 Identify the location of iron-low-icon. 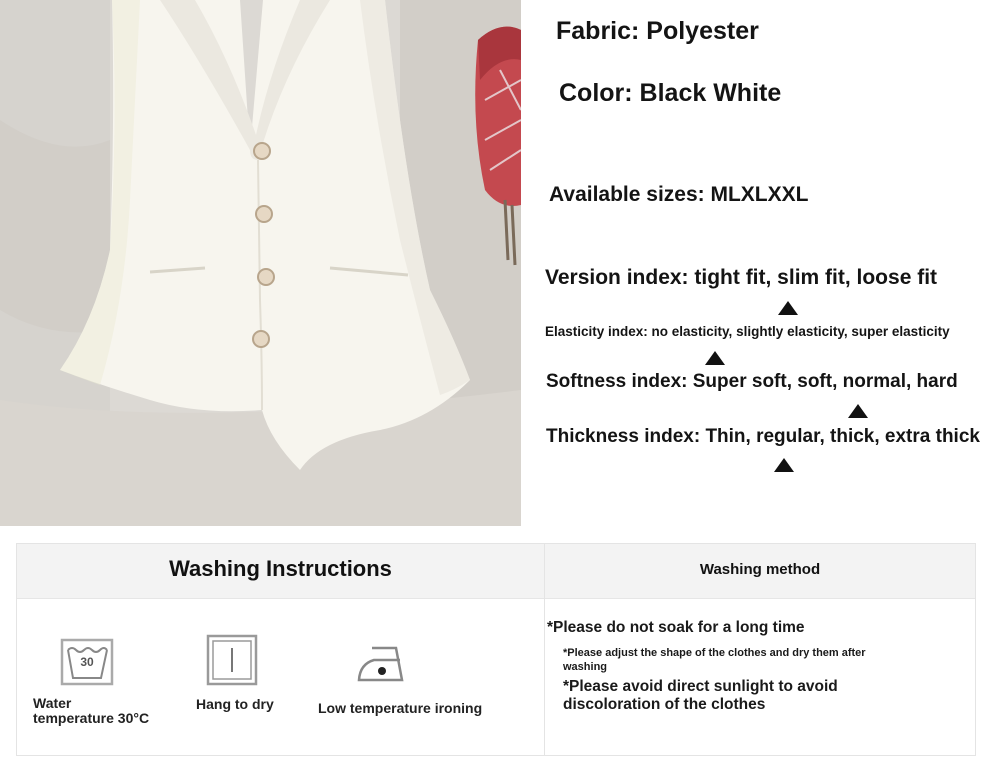
(381, 667).